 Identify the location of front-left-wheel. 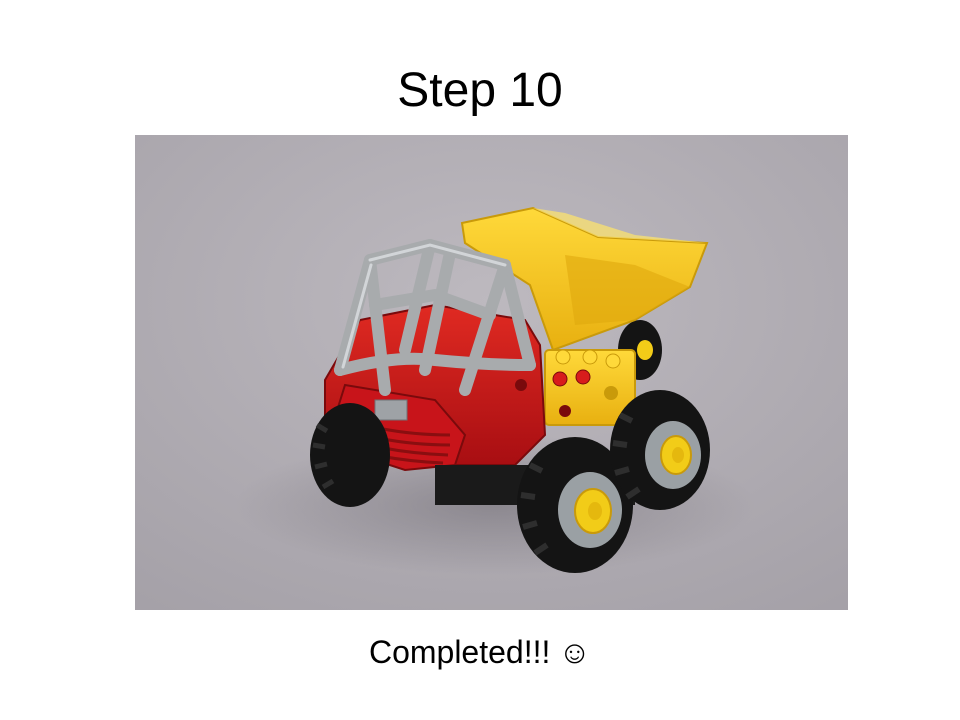
(350, 455).